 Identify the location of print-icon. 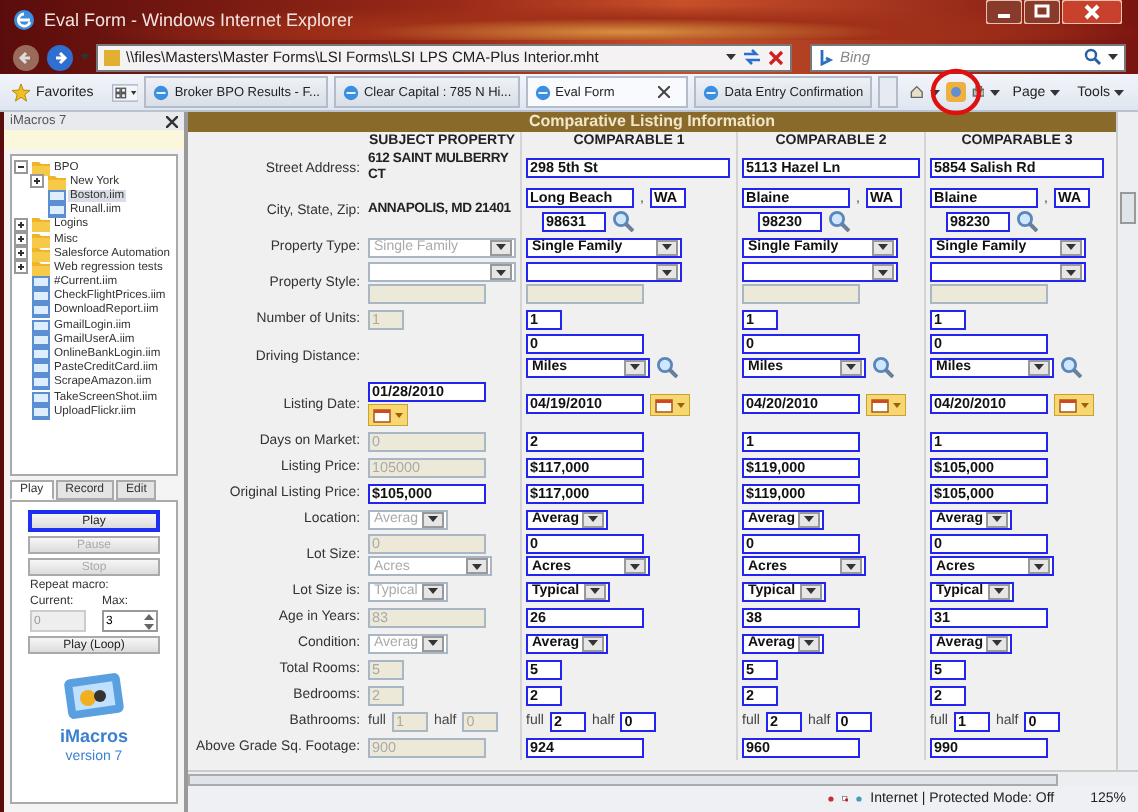
(978, 92).